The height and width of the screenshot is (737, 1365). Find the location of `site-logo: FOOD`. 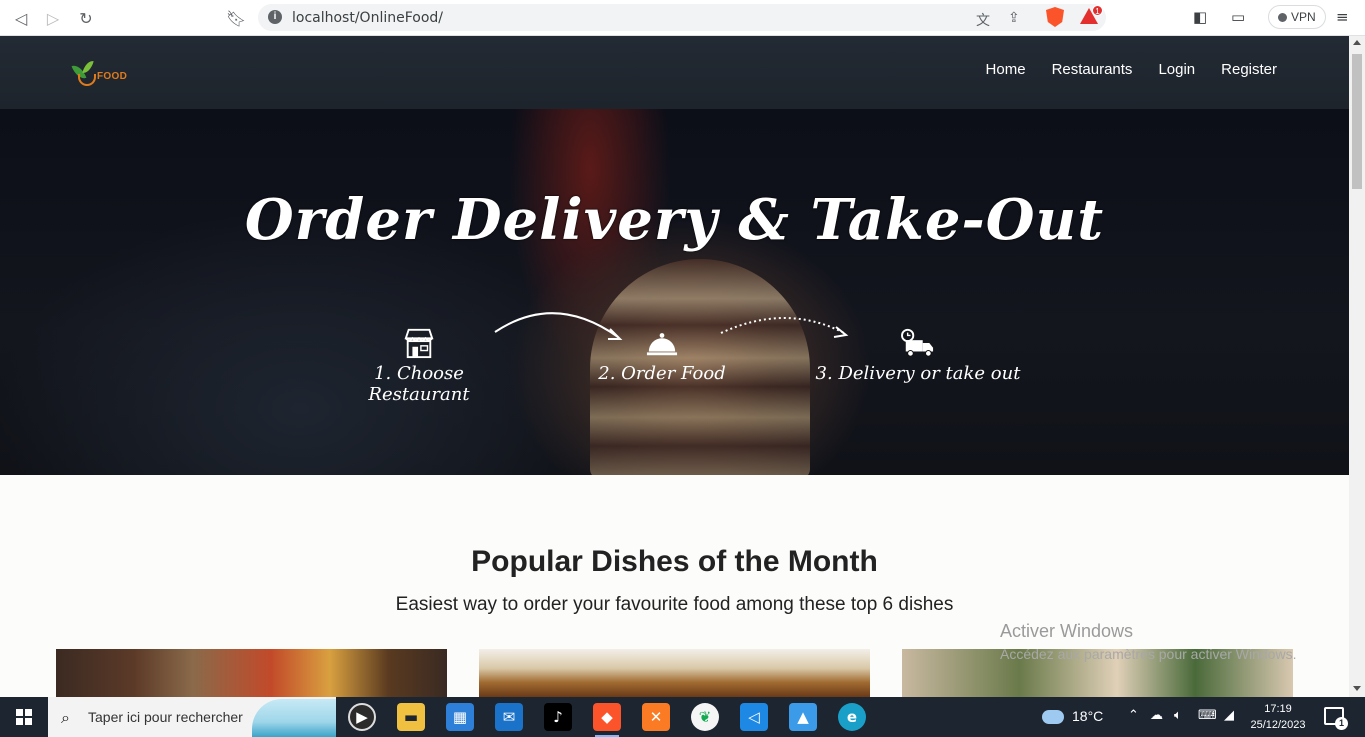

site-logo: FOOD is located at coordinates (101, 75).